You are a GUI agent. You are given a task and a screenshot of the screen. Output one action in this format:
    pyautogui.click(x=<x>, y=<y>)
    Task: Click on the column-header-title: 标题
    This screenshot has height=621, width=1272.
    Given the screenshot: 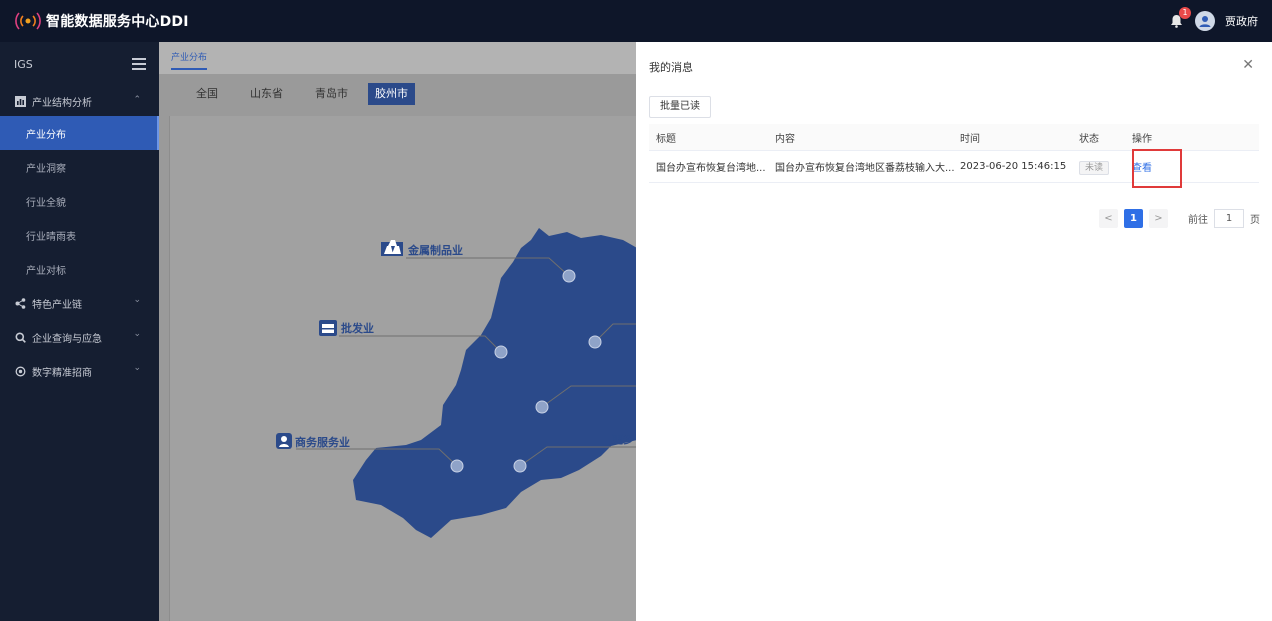 What is the action you would take?
    pyautogui.click(x=666, y=139)
    